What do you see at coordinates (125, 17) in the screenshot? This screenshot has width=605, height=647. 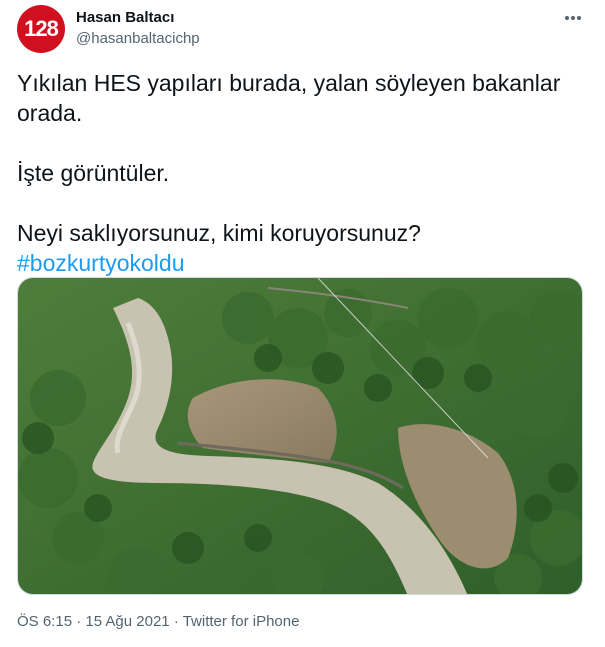 I see `author-name: Hasan Baltacı` at bounding box center [125, 17].